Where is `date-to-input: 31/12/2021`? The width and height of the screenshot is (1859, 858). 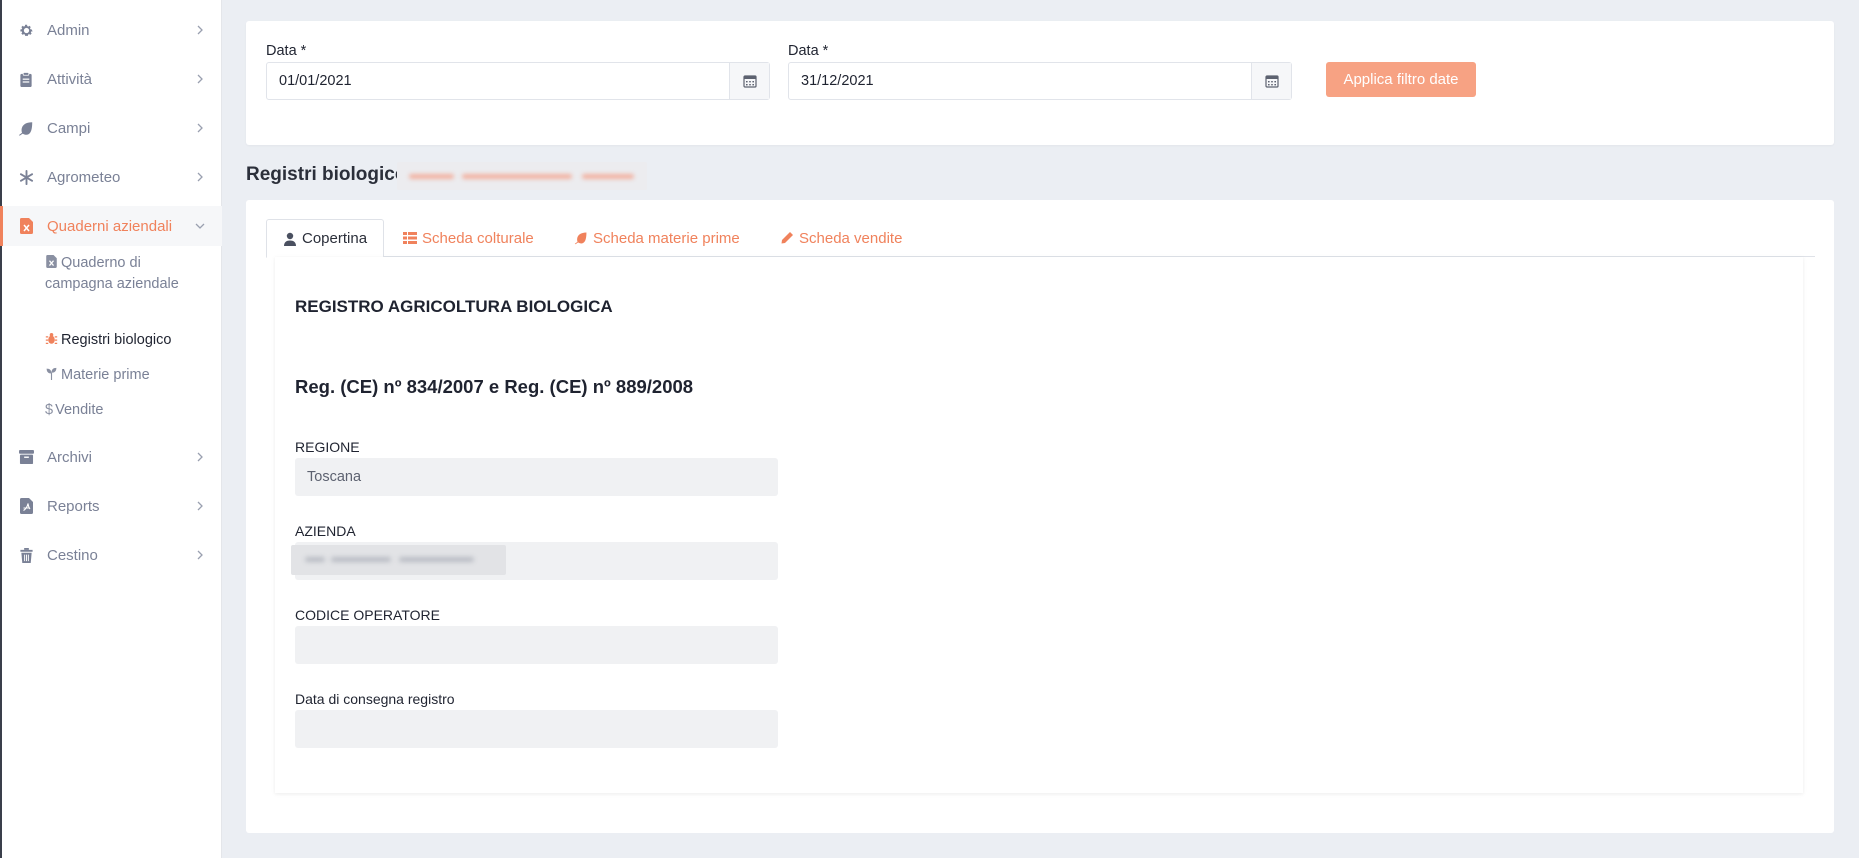 date-to-input: 31/12/2021 is located at coordinates (1040, 81).